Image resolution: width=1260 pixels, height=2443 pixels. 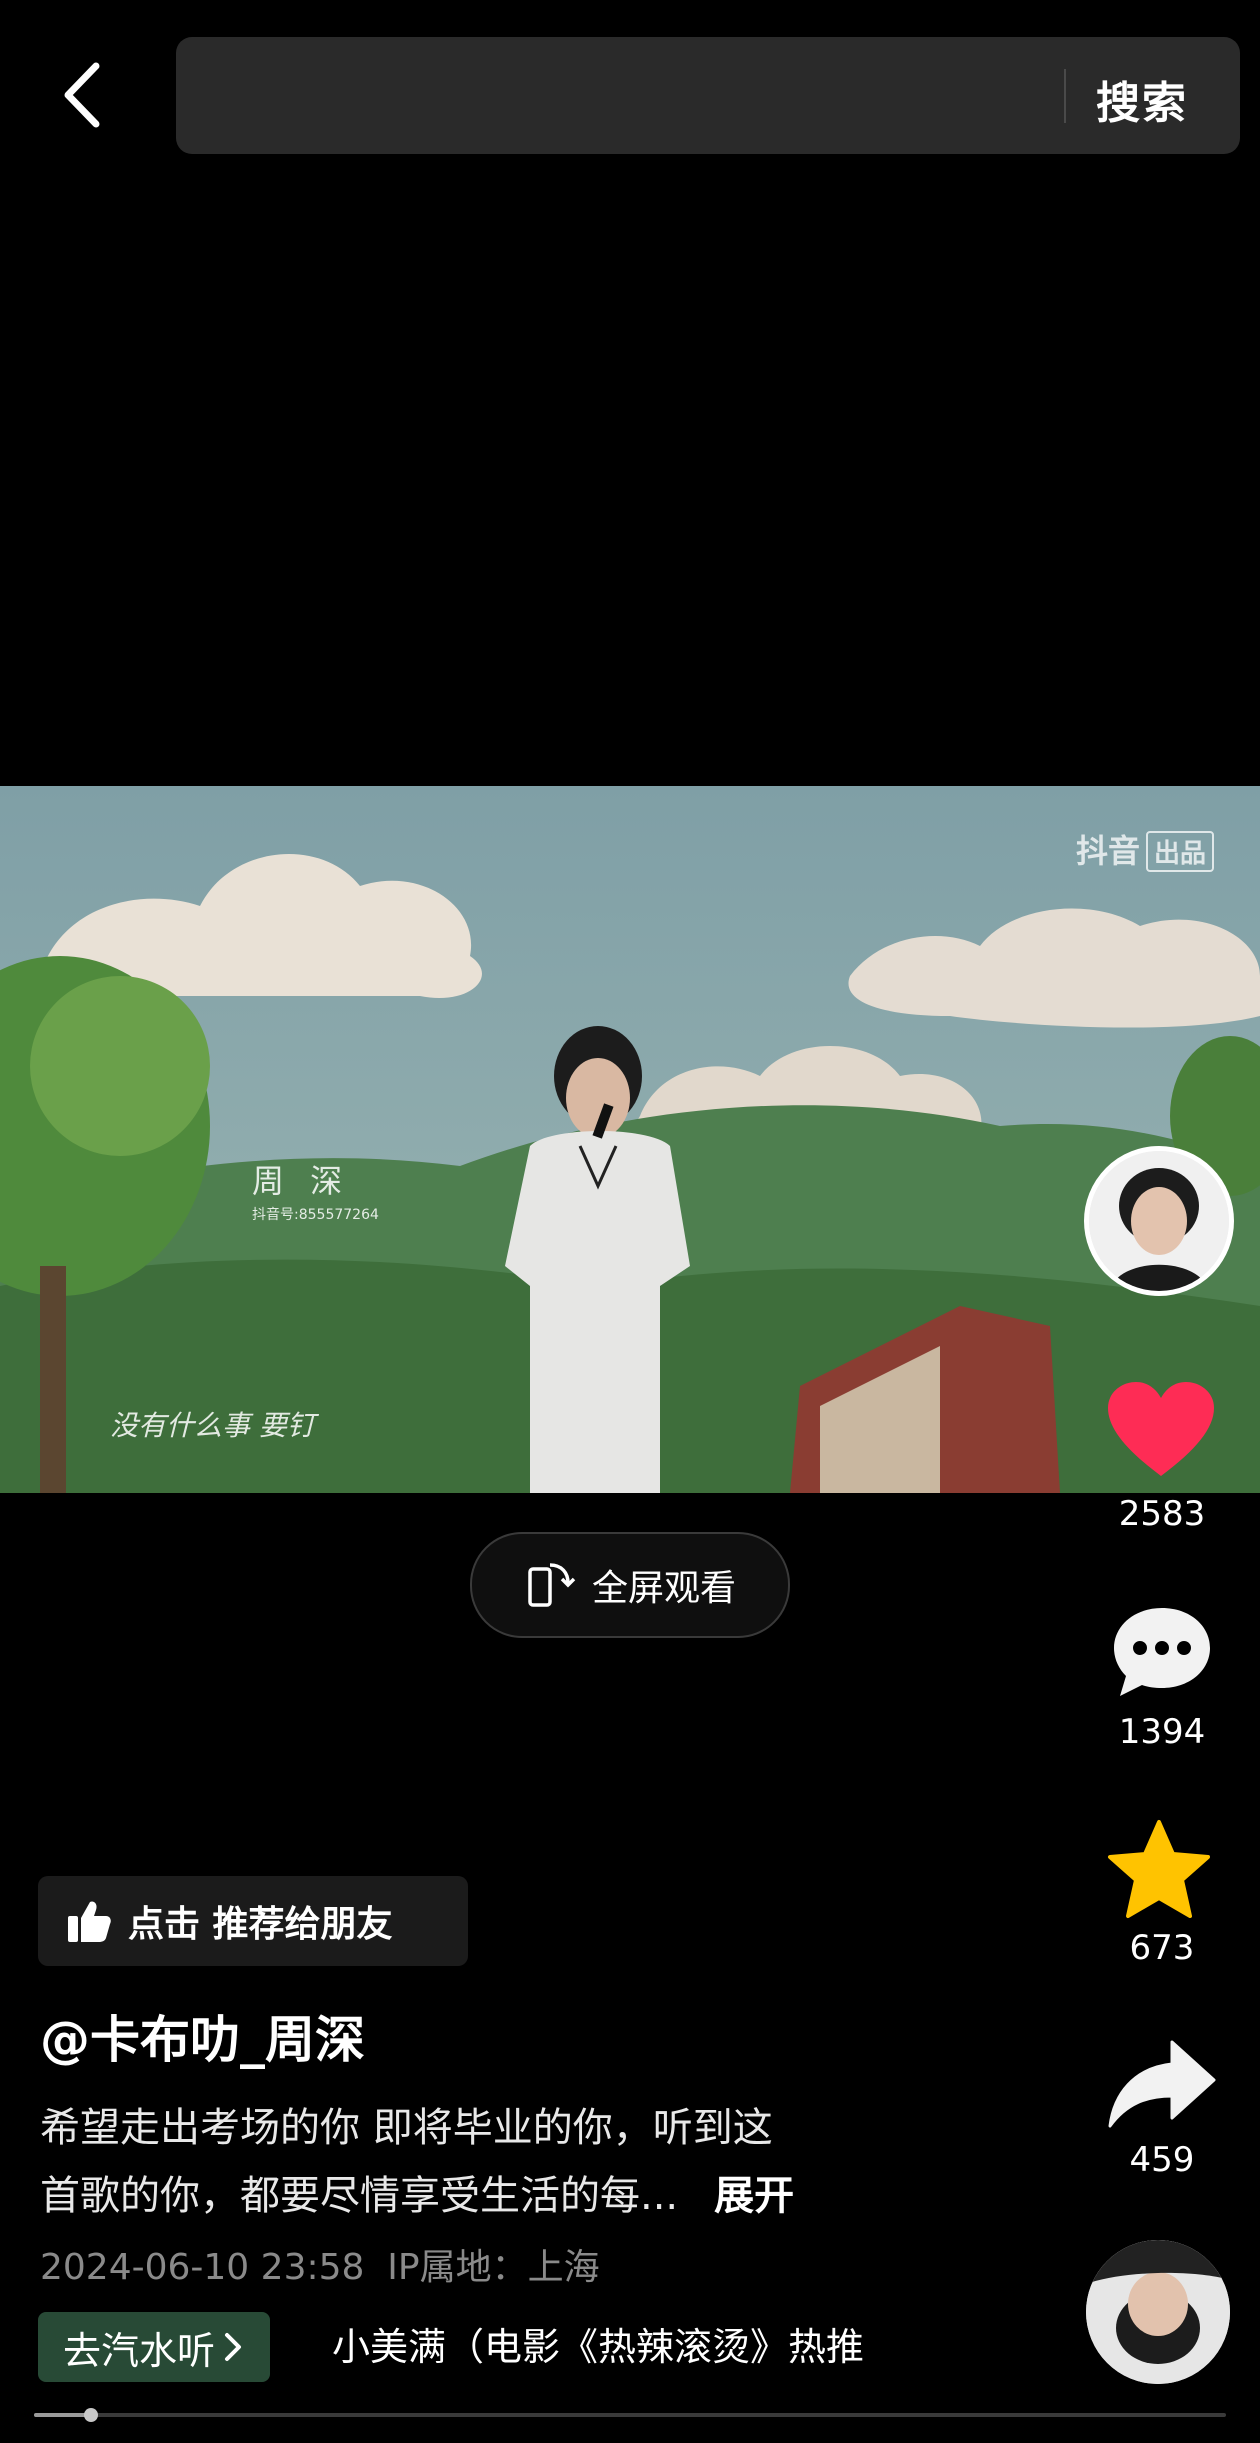 What do you see at coordinates (91, 2415) in the screenshot?
I see `progress-handle` at bounding box center [91, 2415].